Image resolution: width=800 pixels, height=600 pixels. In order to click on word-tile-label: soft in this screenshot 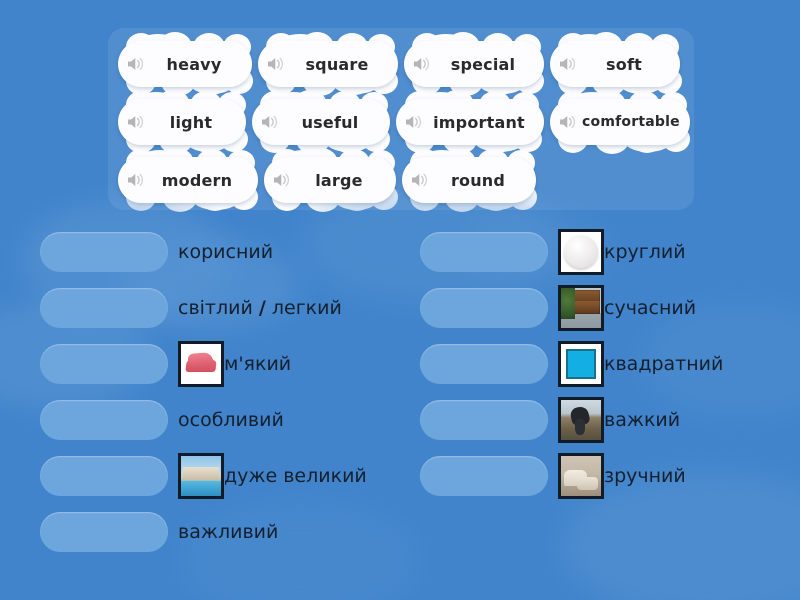, I will do `click(624, 64)`.